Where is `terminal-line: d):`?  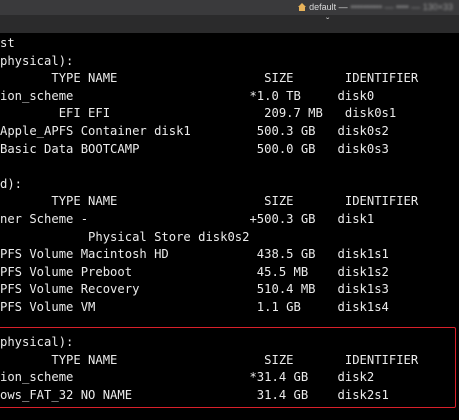
terminal-line: d): is located at coordinates (11, 183).